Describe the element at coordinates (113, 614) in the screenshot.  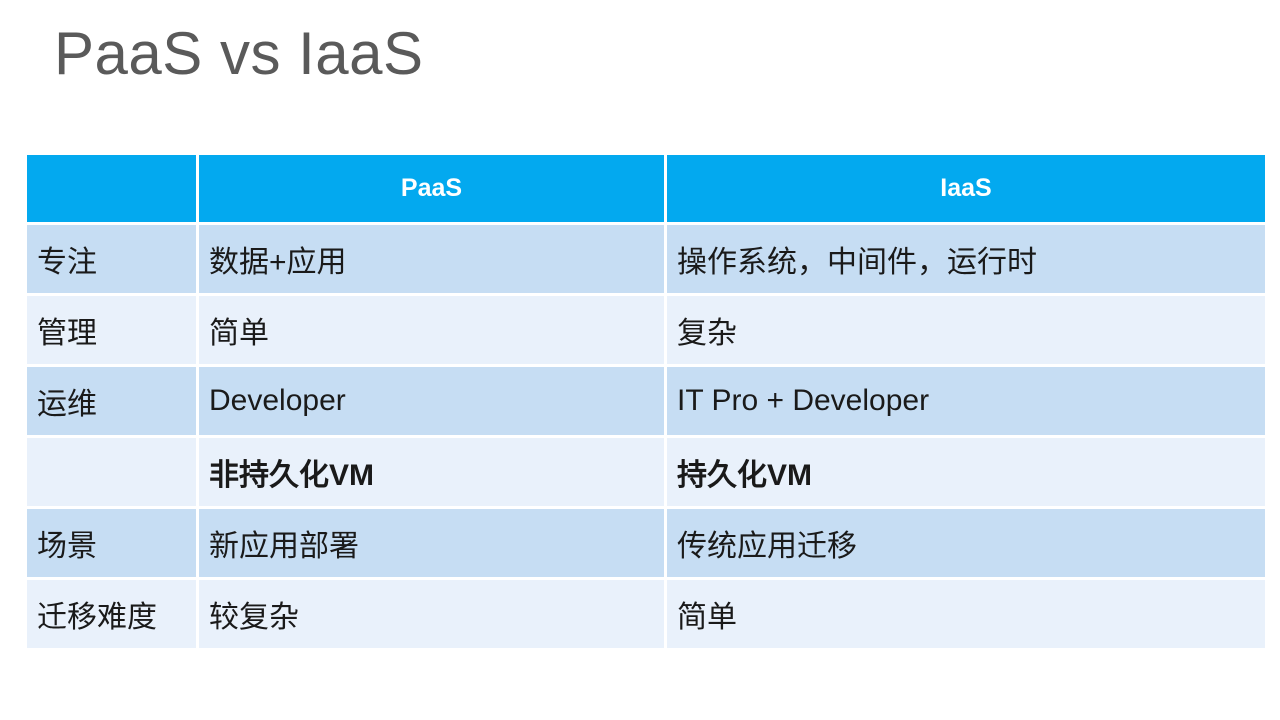
I see `row-label: 迁移难度` at that location.